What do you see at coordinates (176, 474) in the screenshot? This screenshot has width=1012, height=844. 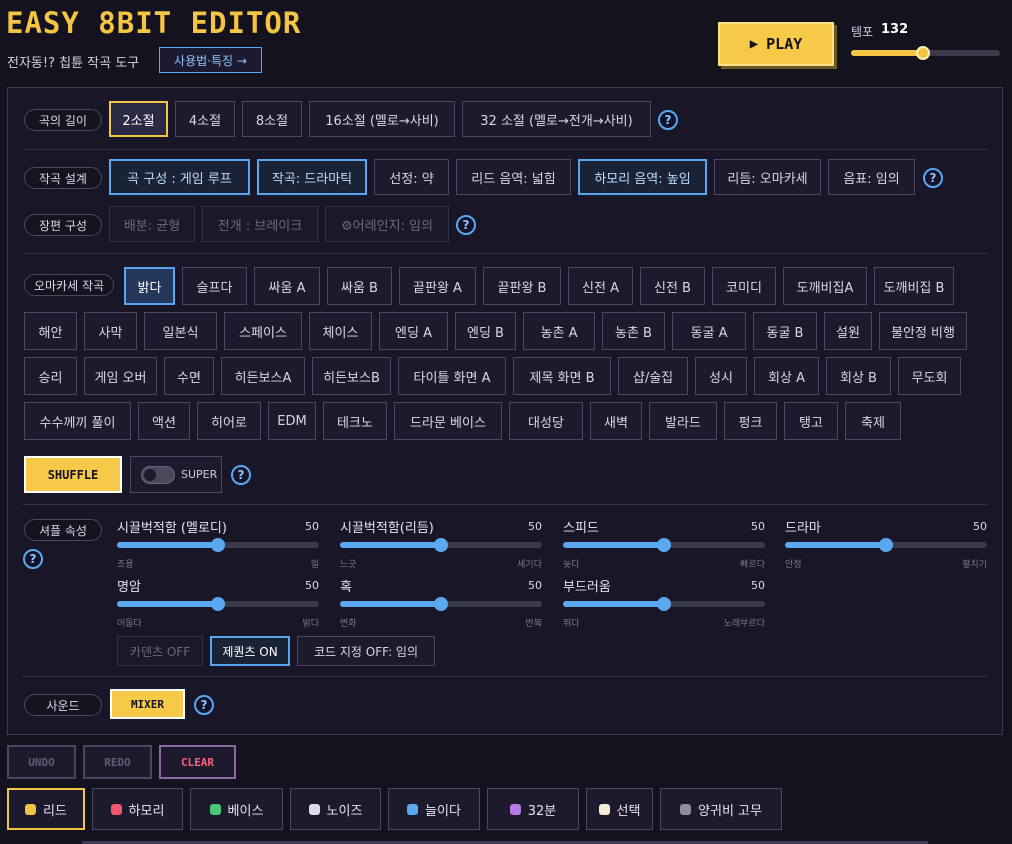 I see `super-toggle: SUPER` at bounding box center [176, 474].